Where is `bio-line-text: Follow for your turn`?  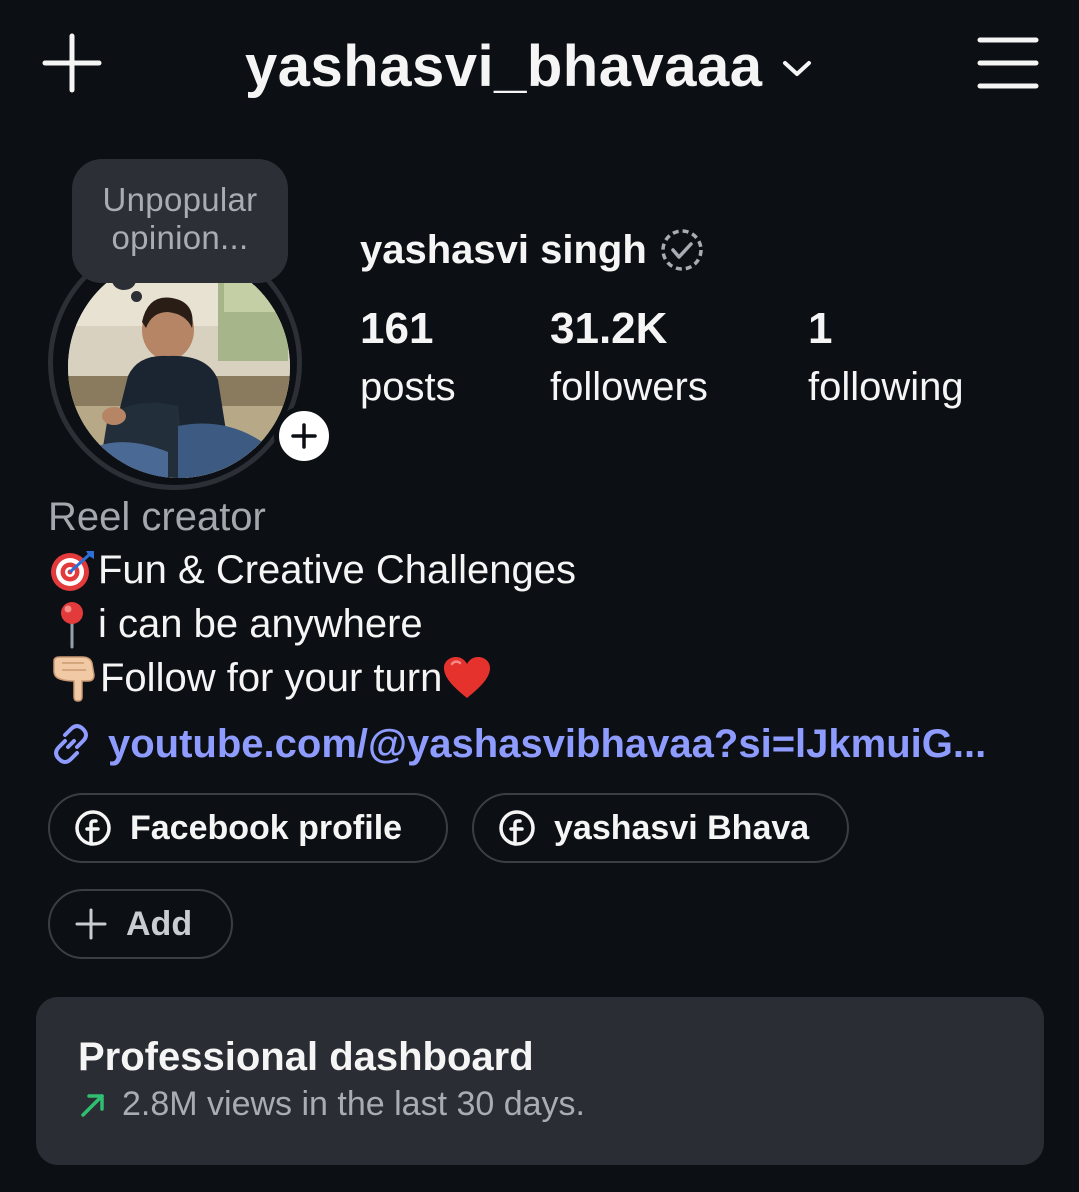
bio-line-text: Follow for your turn is located at coordinates (271, 678).